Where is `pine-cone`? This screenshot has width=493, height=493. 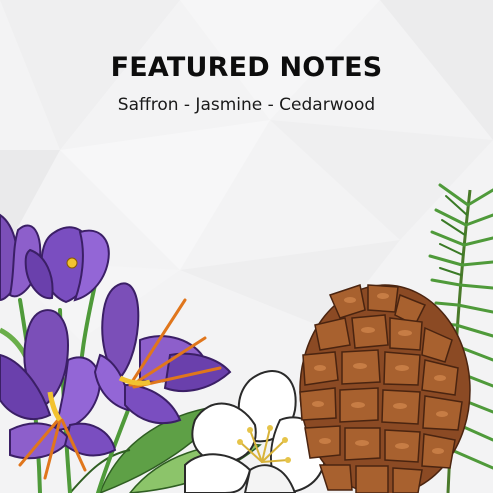
pine-cone is located at coordinates (385, 388).